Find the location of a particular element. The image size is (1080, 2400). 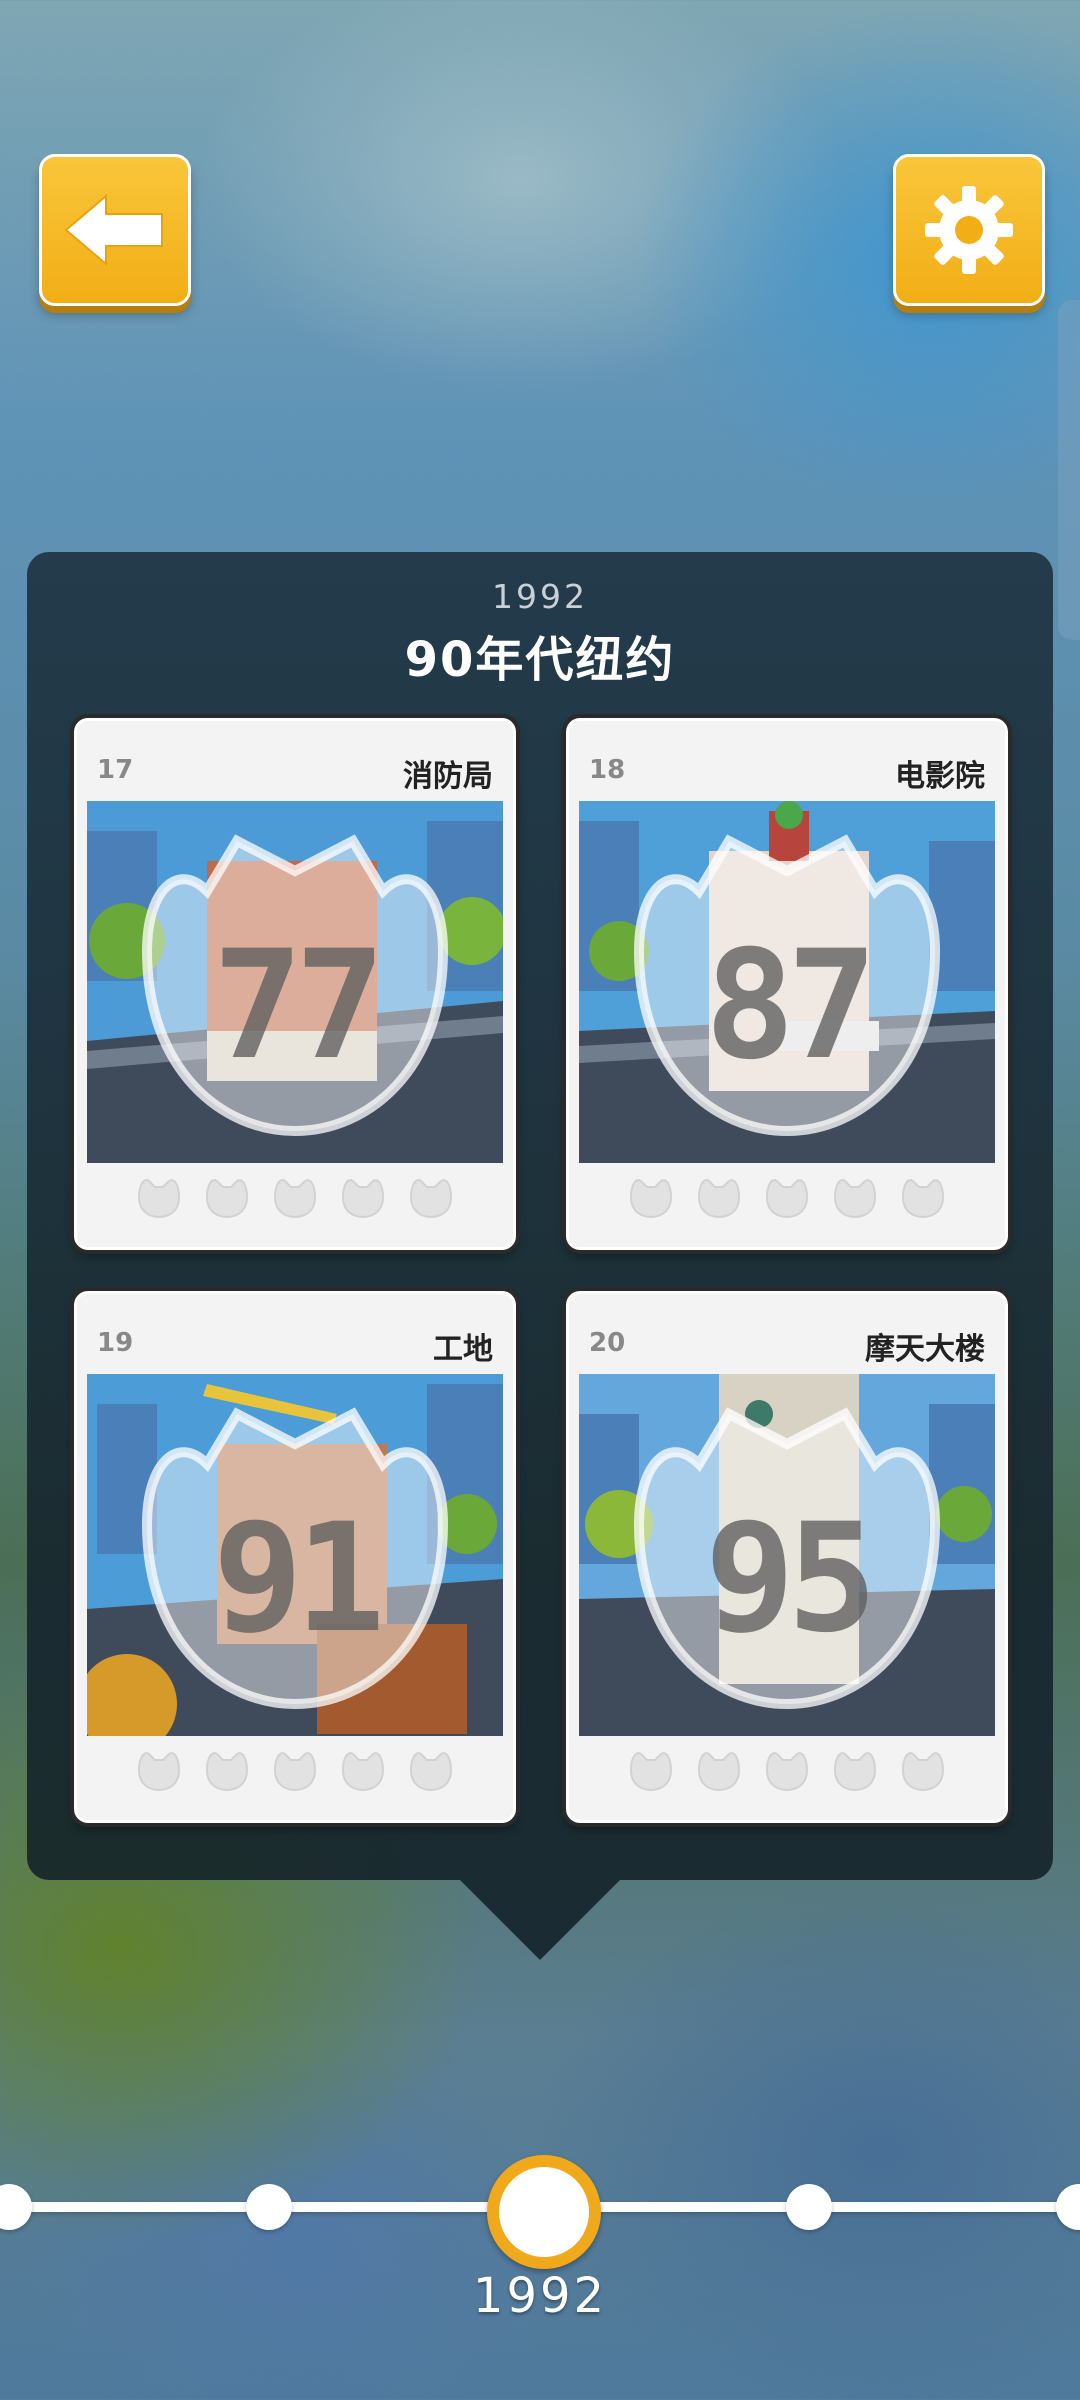

back-button is located at coordinates (115, 230).